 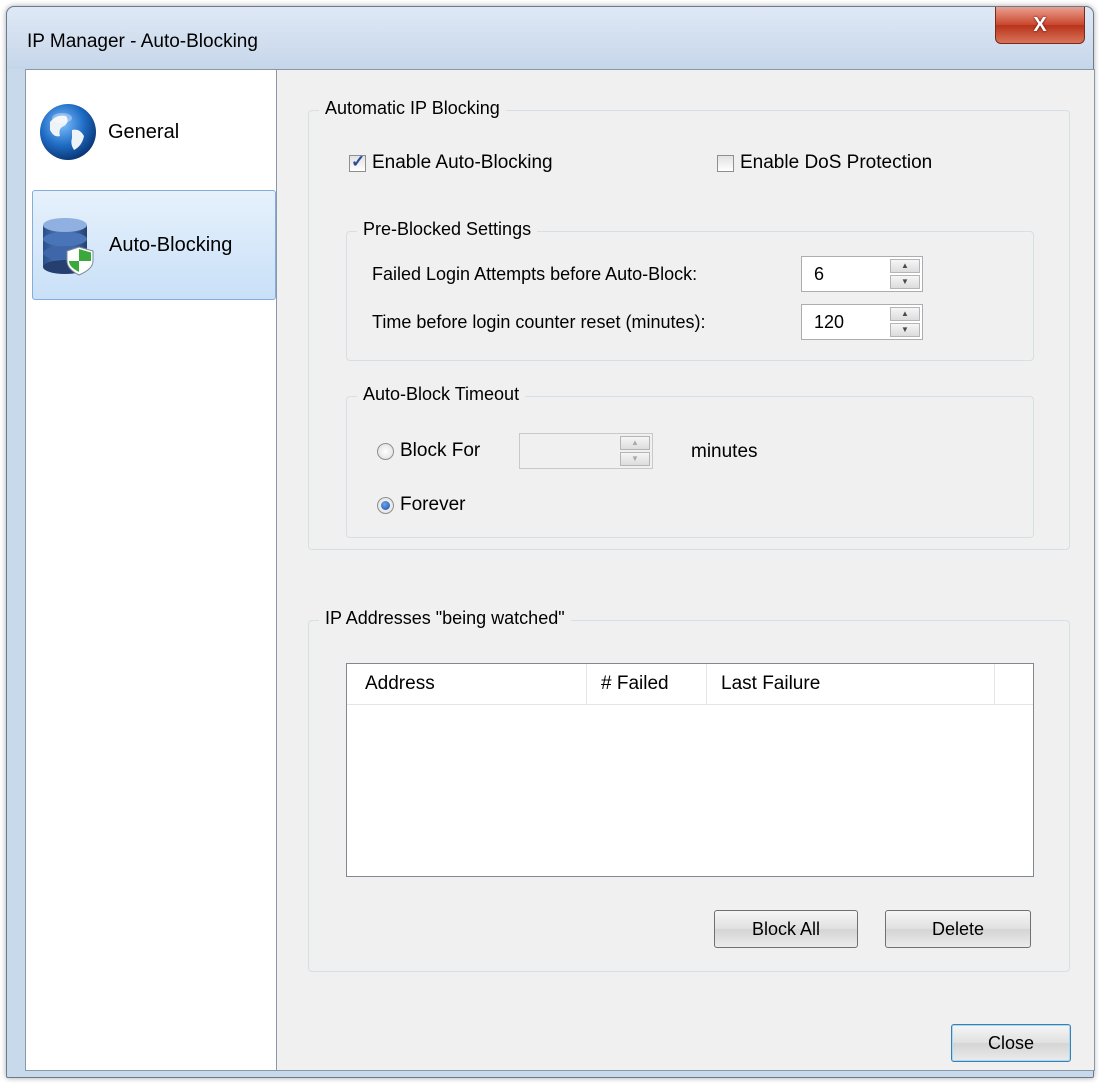 I want to click on button-label: Block All, so click(x=786, y=928).